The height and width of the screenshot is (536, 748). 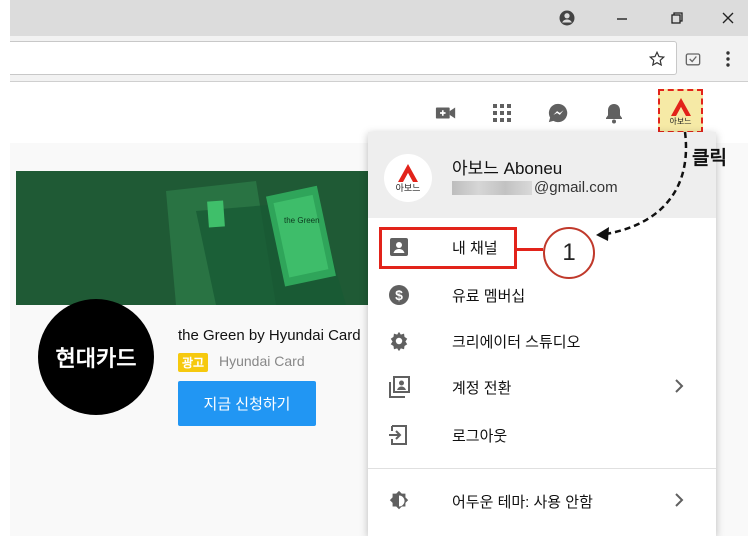 I want to click on click-label: 클릭, so click(x=709, y=158).